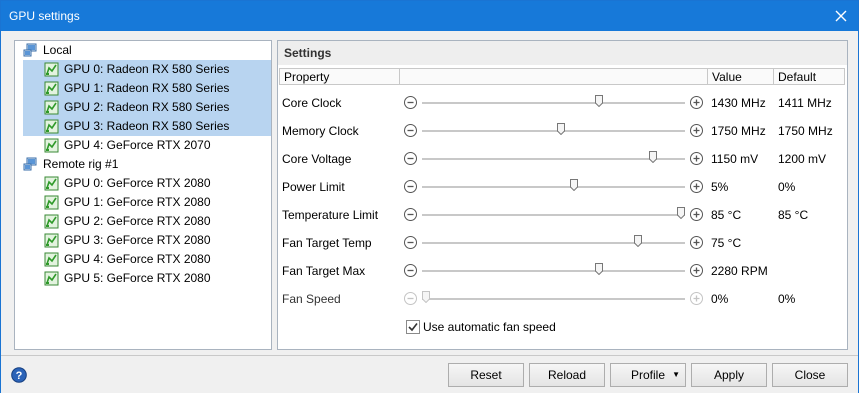 The width and height of the screenshot is (859, 393). What do you see at coordinates (787, 187) in the screenshot?
I see `property-default: 0%` at bounding box center [787, 187].